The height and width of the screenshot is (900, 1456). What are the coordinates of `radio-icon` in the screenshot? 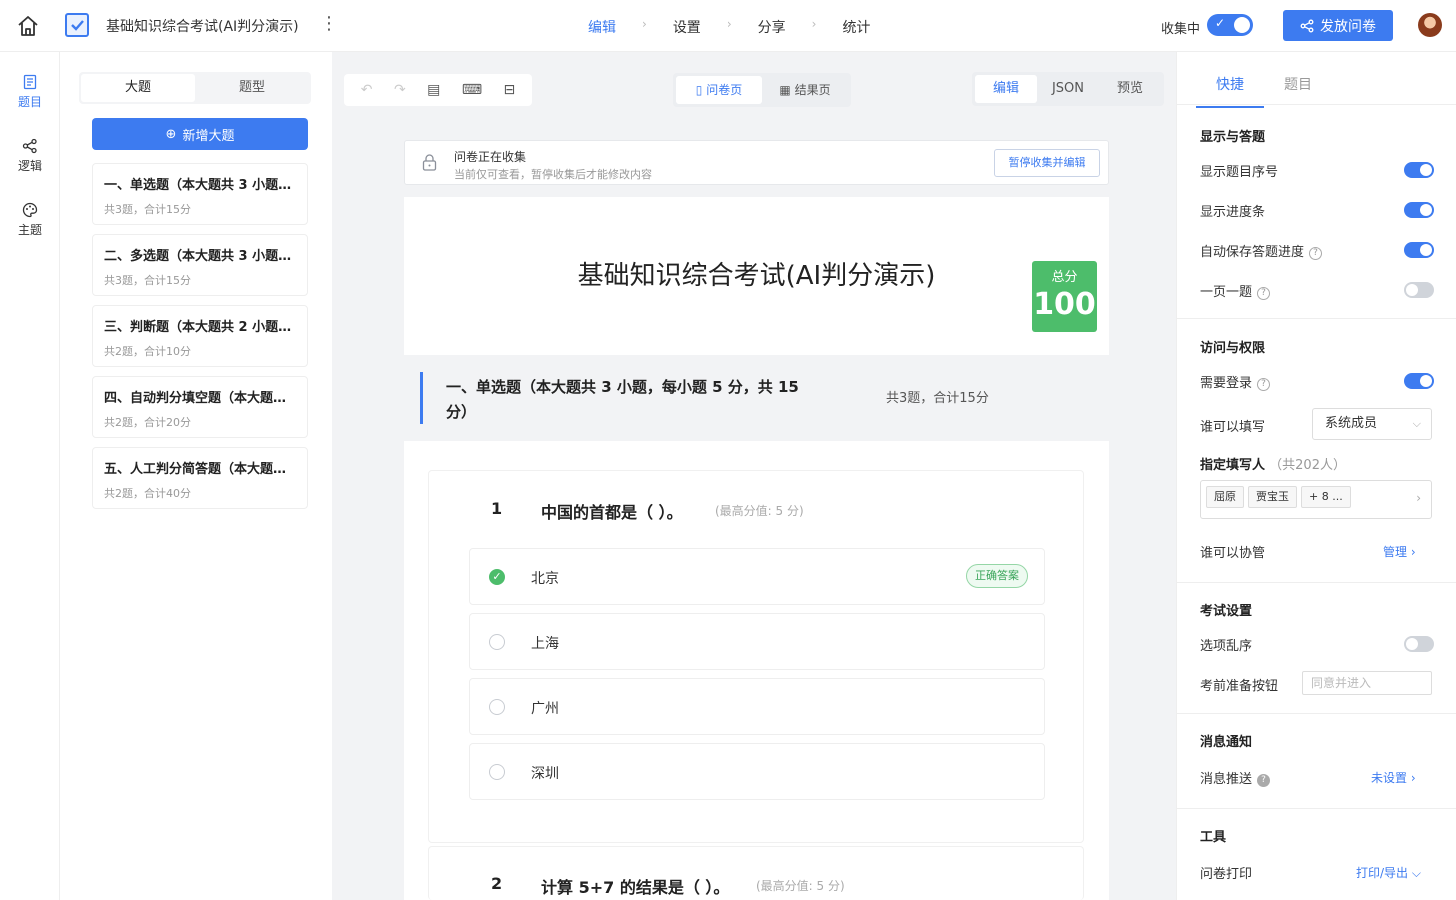 It's located at (497, 707).